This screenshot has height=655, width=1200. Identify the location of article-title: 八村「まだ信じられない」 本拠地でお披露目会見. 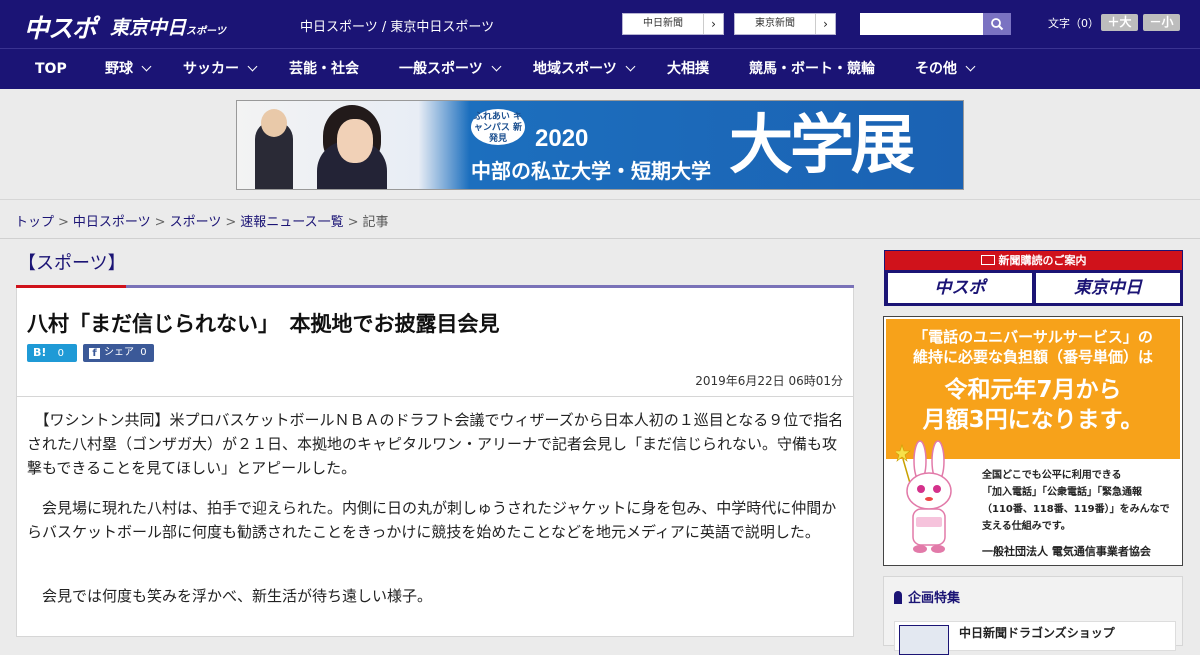
(263, 324).